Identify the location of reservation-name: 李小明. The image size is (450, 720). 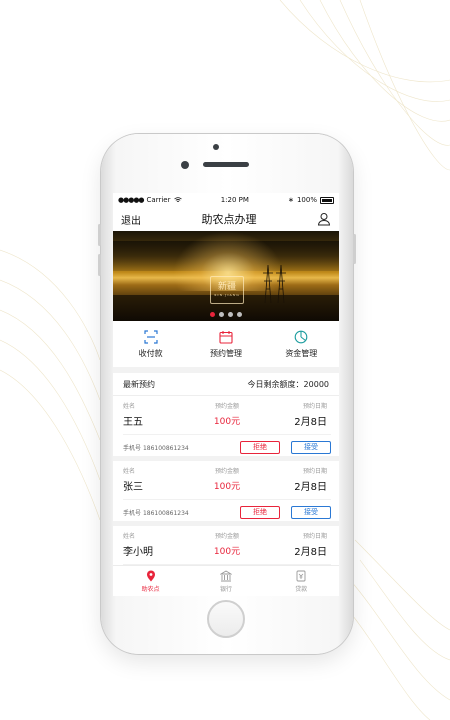
(138, 552).